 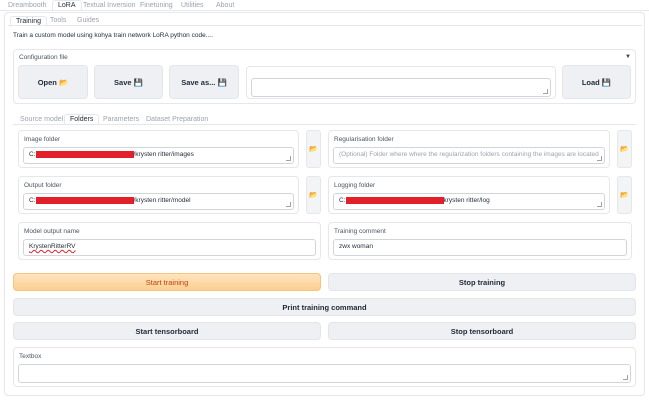 I want to click on config-path-input, so click(x=401, y=87).